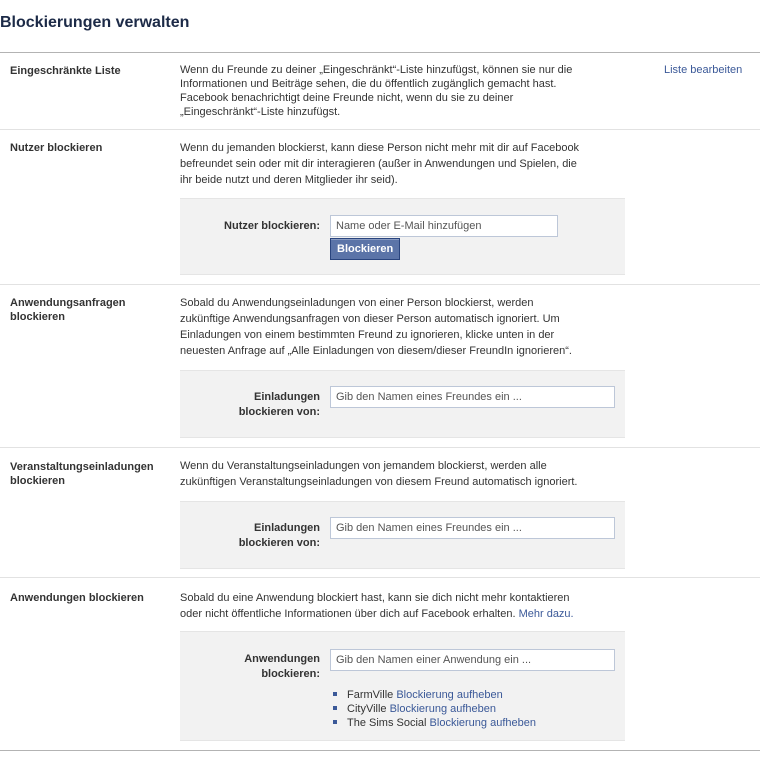 The height and width of the screenshot is (770, 769). What do you see at coordinates (365, 249) in the screenshot?
I see `block-button: Blockieren` at bounding box center [365, 249].